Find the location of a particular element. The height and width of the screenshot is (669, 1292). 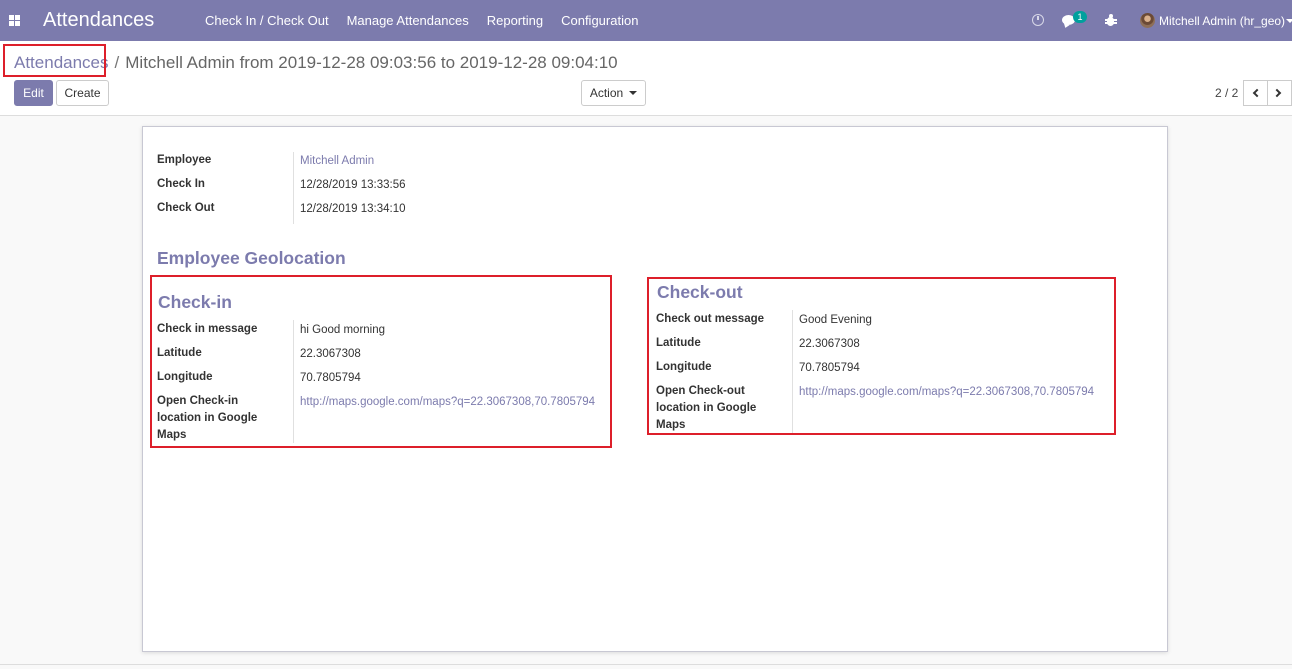

check-in-label: Check In is located at coordinates (181, 184).